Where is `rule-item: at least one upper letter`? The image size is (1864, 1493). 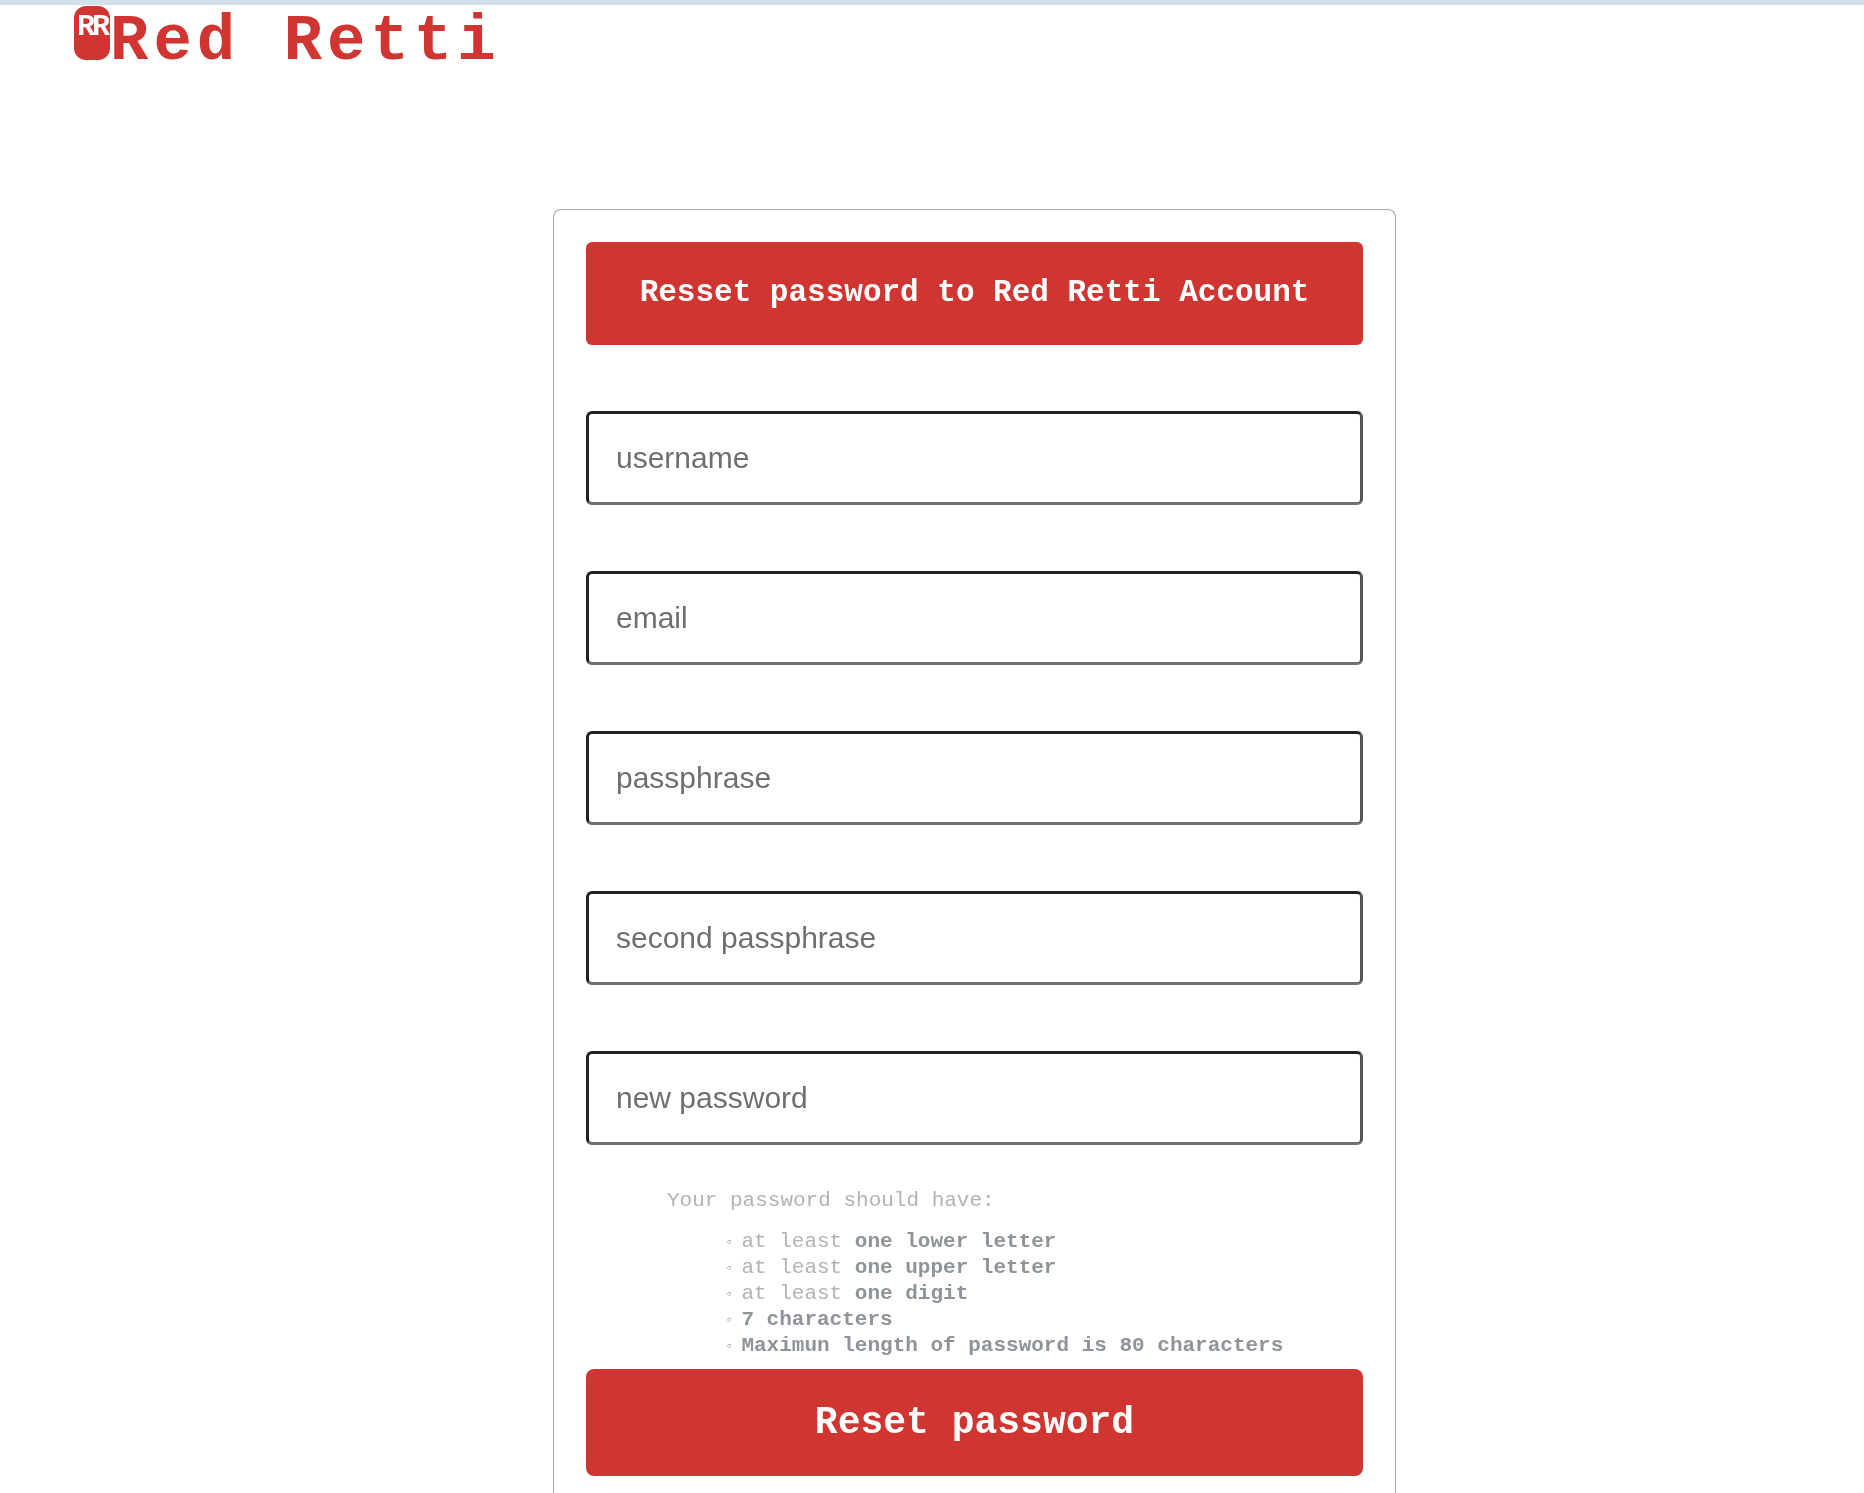
rule-item: at least one upper letter is located at coordinates (899, 1267).